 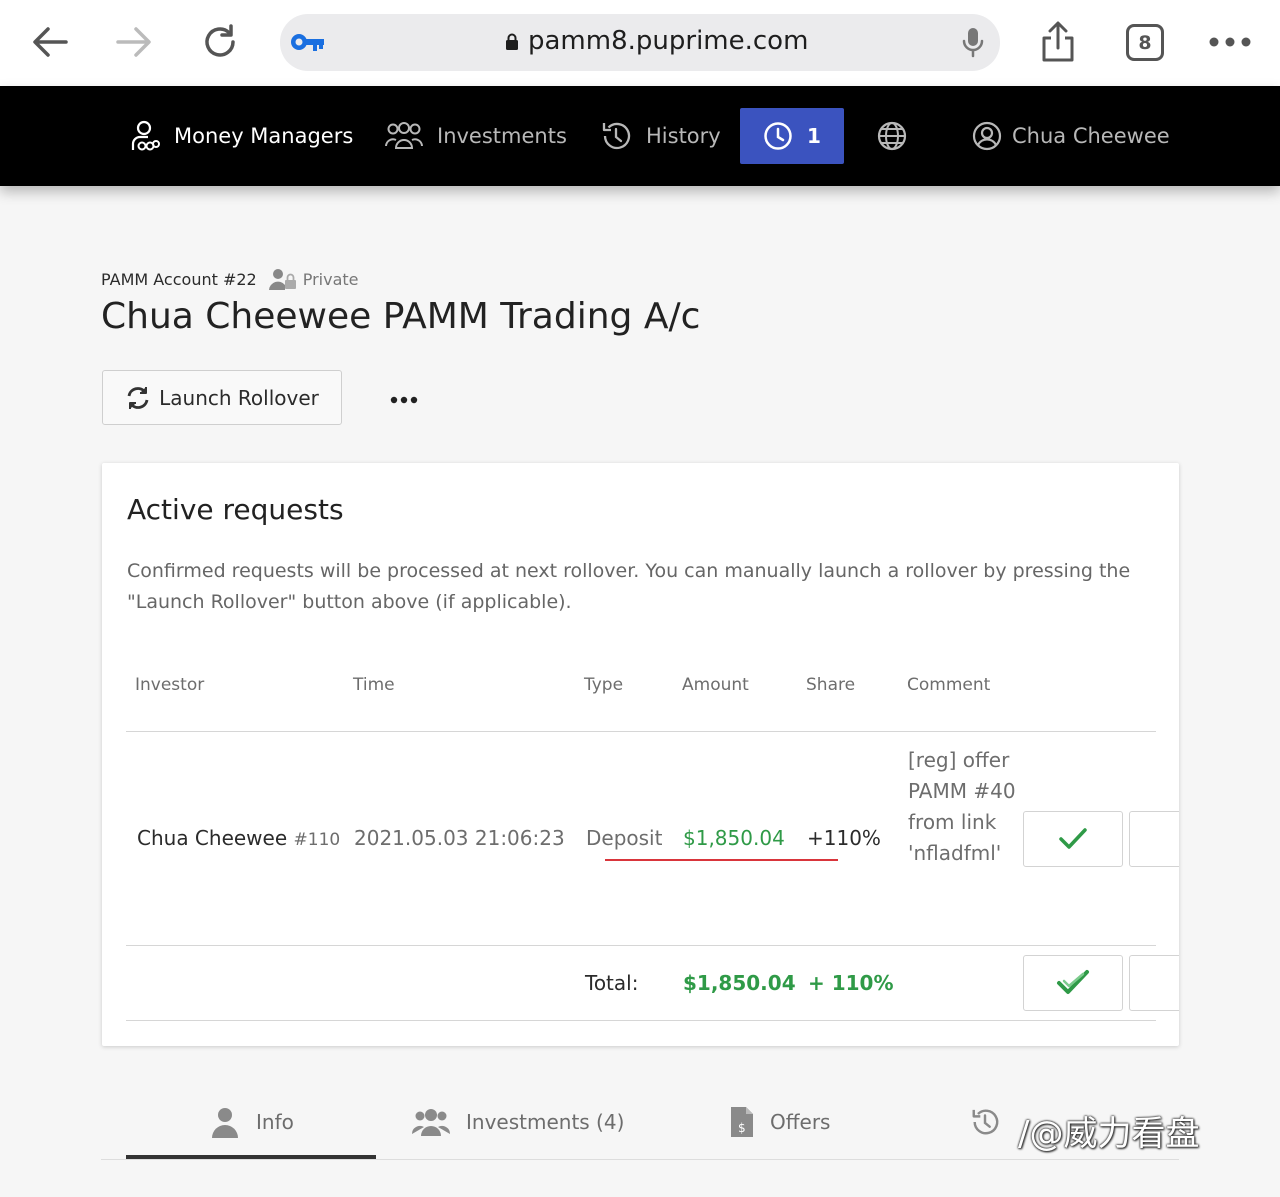 What do you see at coordinates (459, 838) in the screenshot?
I see `time-cell: 2021.05.03 21:06:23` at bounding box center [459, 838].